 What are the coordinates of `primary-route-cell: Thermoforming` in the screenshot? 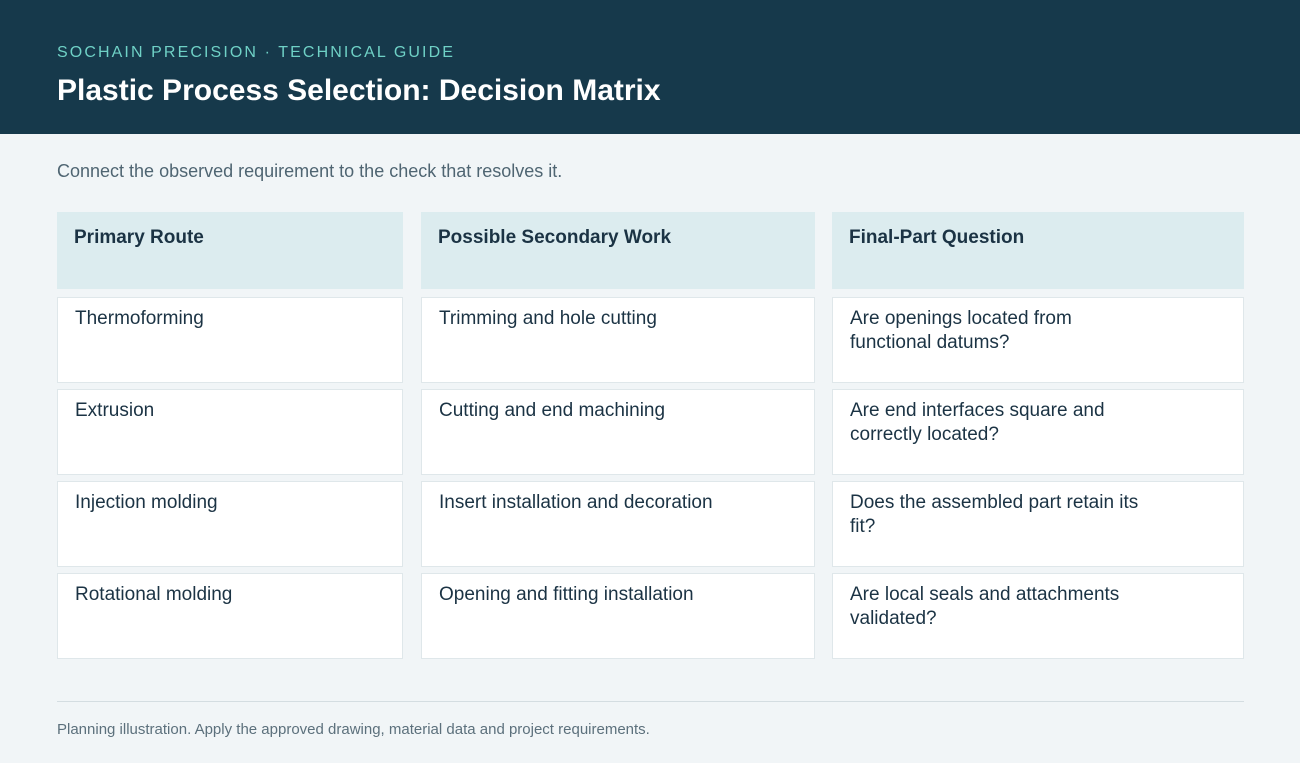 It's located at (230, 340).